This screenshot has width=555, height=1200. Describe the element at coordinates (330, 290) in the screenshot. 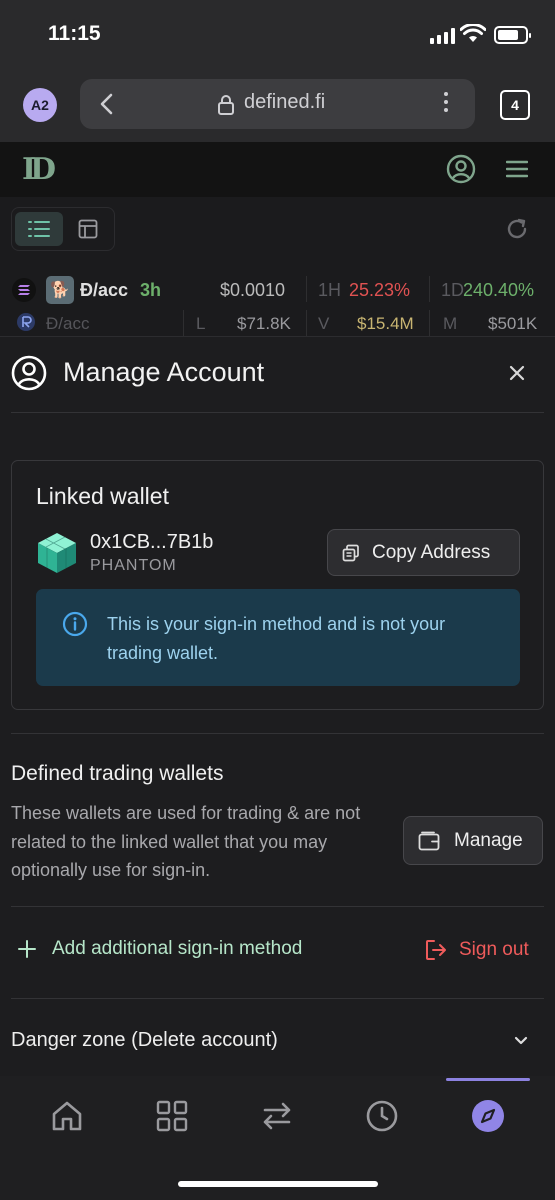

I see `change-1h-label: 1H` at that location.